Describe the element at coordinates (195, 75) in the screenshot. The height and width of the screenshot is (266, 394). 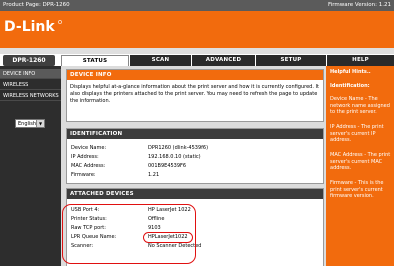
I see `device-info-heading: DEVICE INFO` at that location.